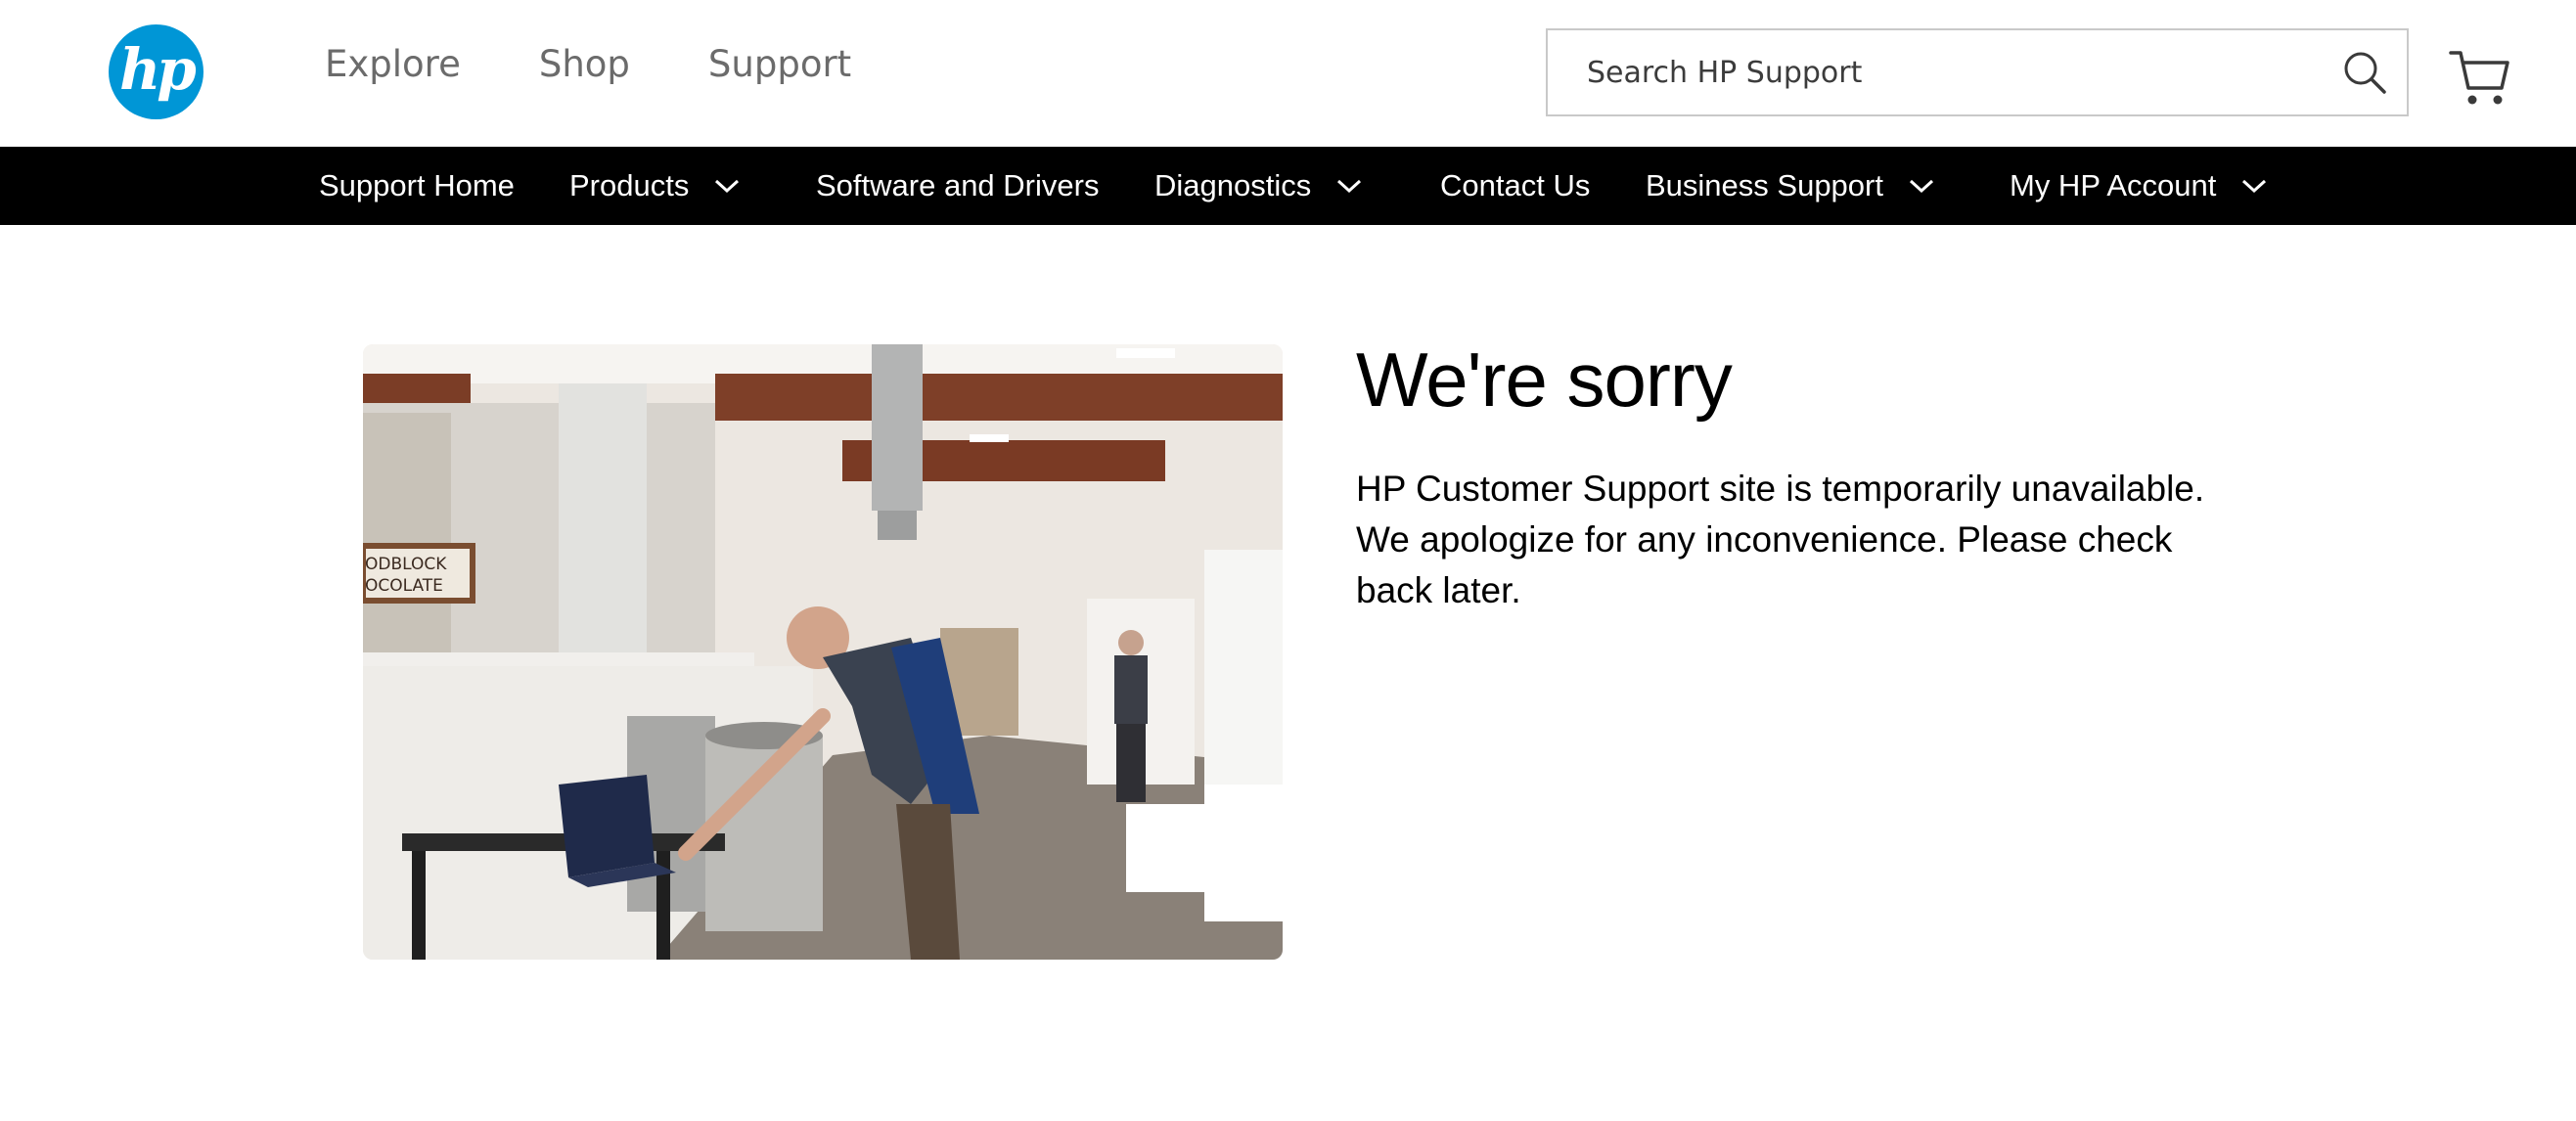  What do you see at coordinates (2113, 185) in the screenshot?
I see `subnav-label: My HP Account` at bounding box center [2113, 185].